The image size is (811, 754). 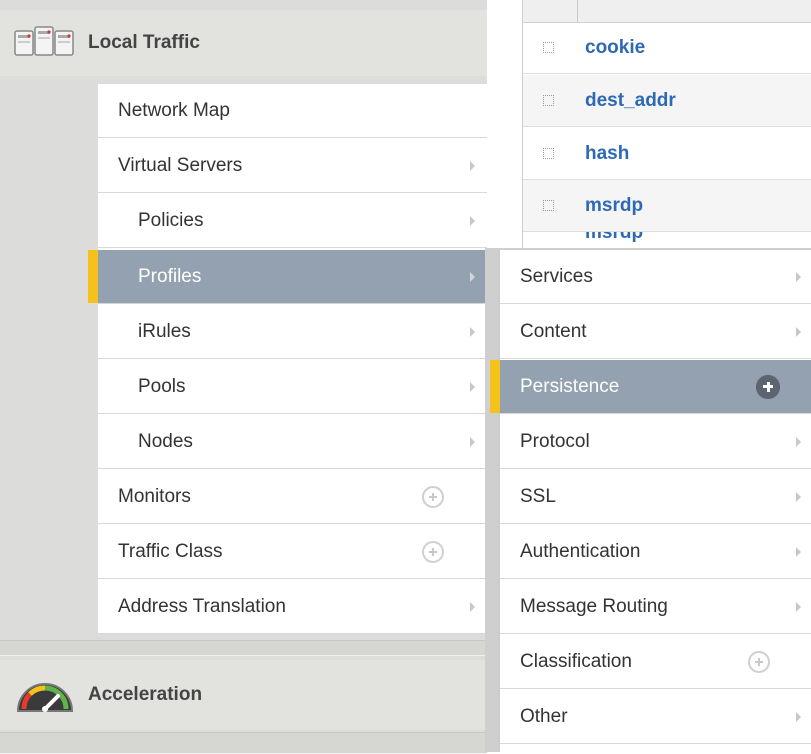 I want to click on table-row: dest_addr, so click(x=667, y=101).